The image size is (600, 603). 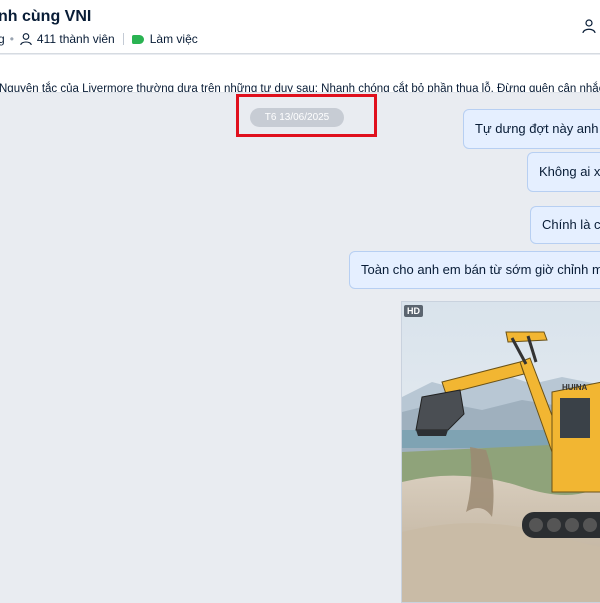 What do you see at coordinates (45, 17) in the screenshot?
I see `group-title: nh cùng VNI` at bounding box center [45, 17].